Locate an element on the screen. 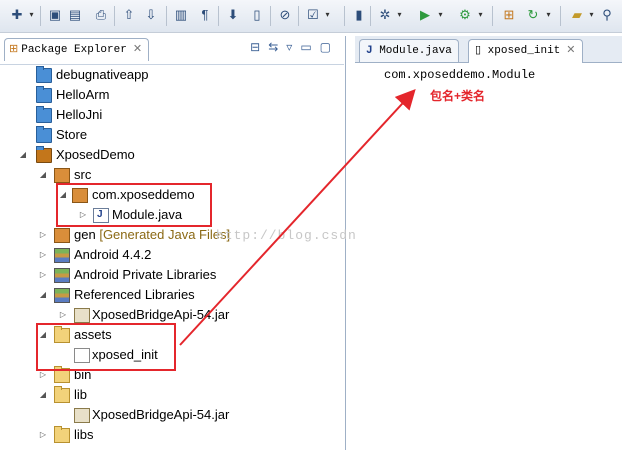 The image size is (622, 451). tree-item-label: libs is located at coordinates (84, 434).